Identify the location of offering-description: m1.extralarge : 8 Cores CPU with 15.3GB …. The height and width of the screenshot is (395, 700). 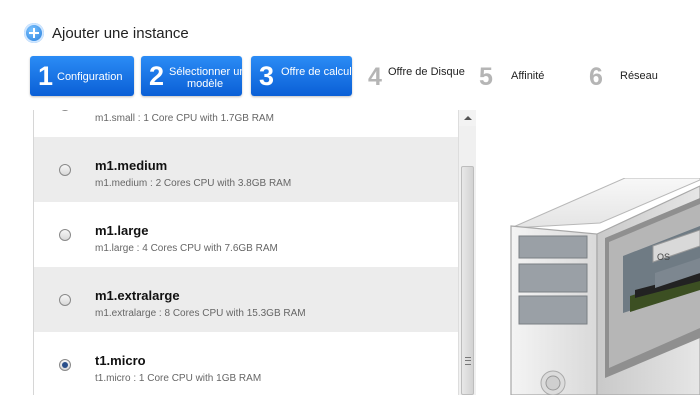
(200, 313).